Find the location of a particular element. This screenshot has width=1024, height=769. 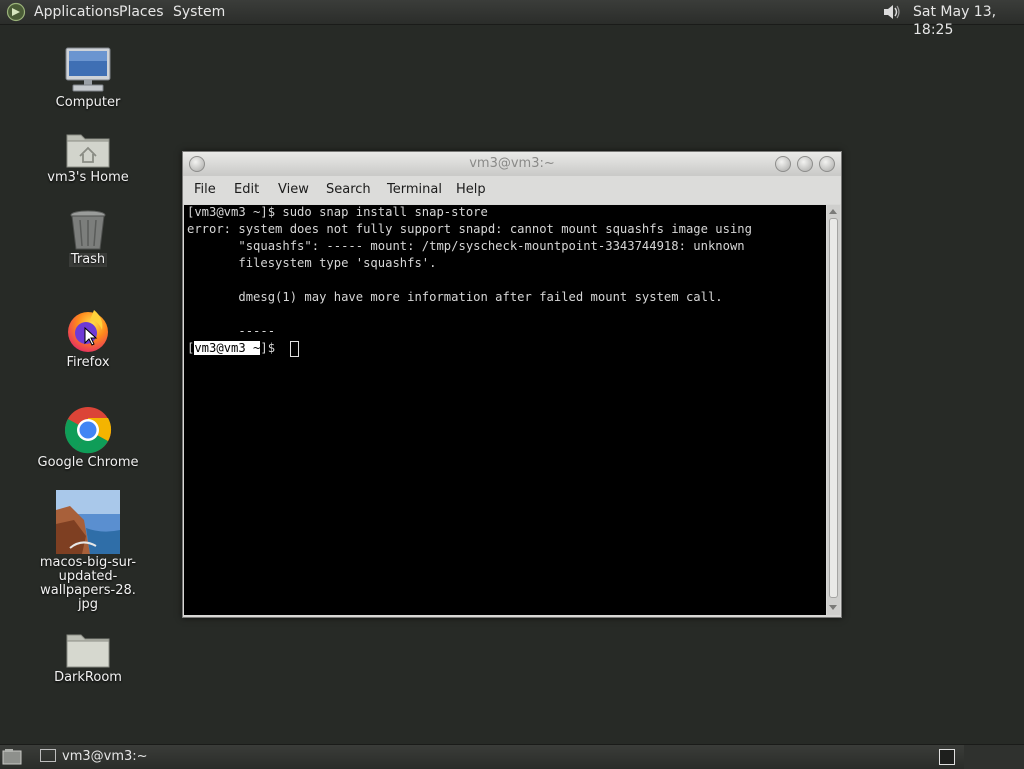

desktop-icon-darkroom: DarkRoom is located at coordinates (88, 657).